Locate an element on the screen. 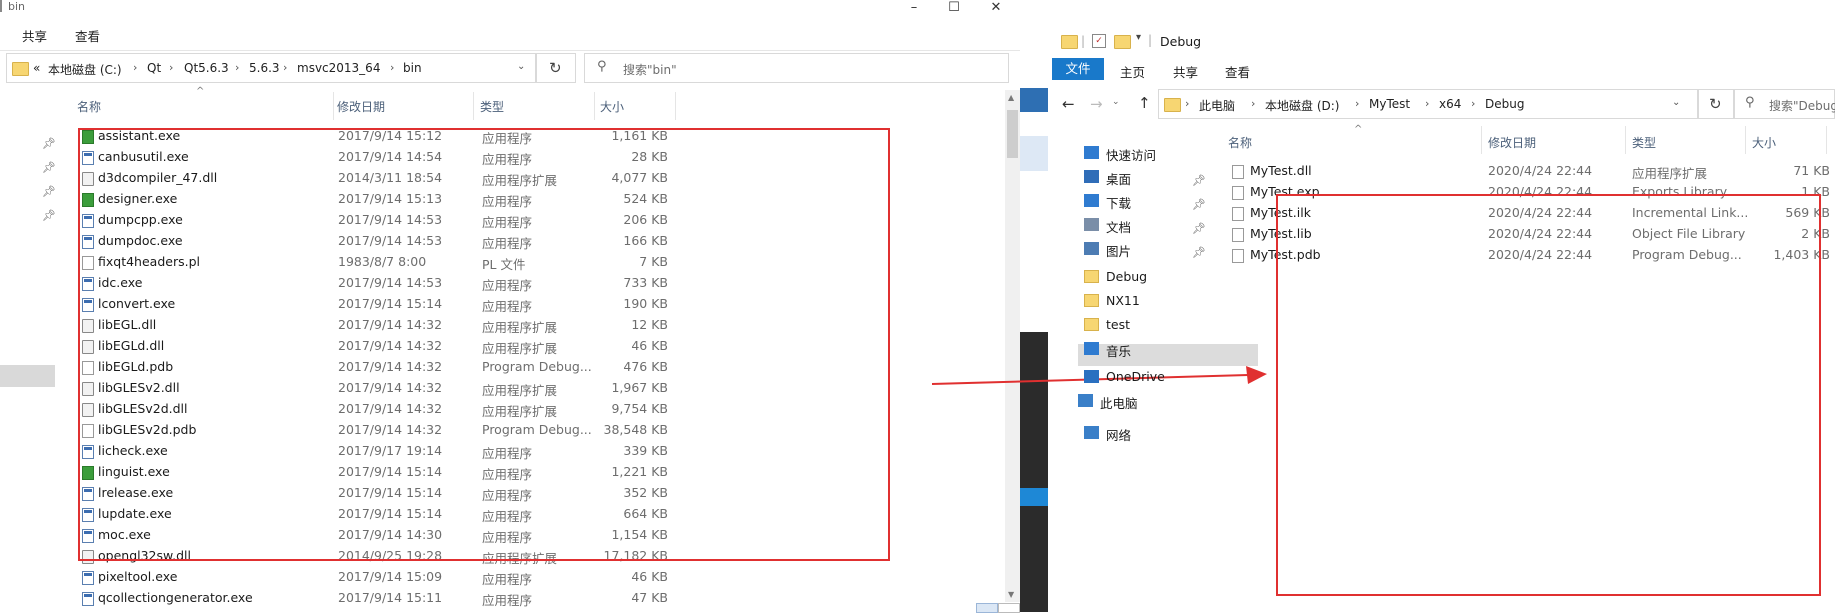 The image size is (1835, 613). quick-access-dropdown-icon: ▾ is located at coordinates (1138, 37).